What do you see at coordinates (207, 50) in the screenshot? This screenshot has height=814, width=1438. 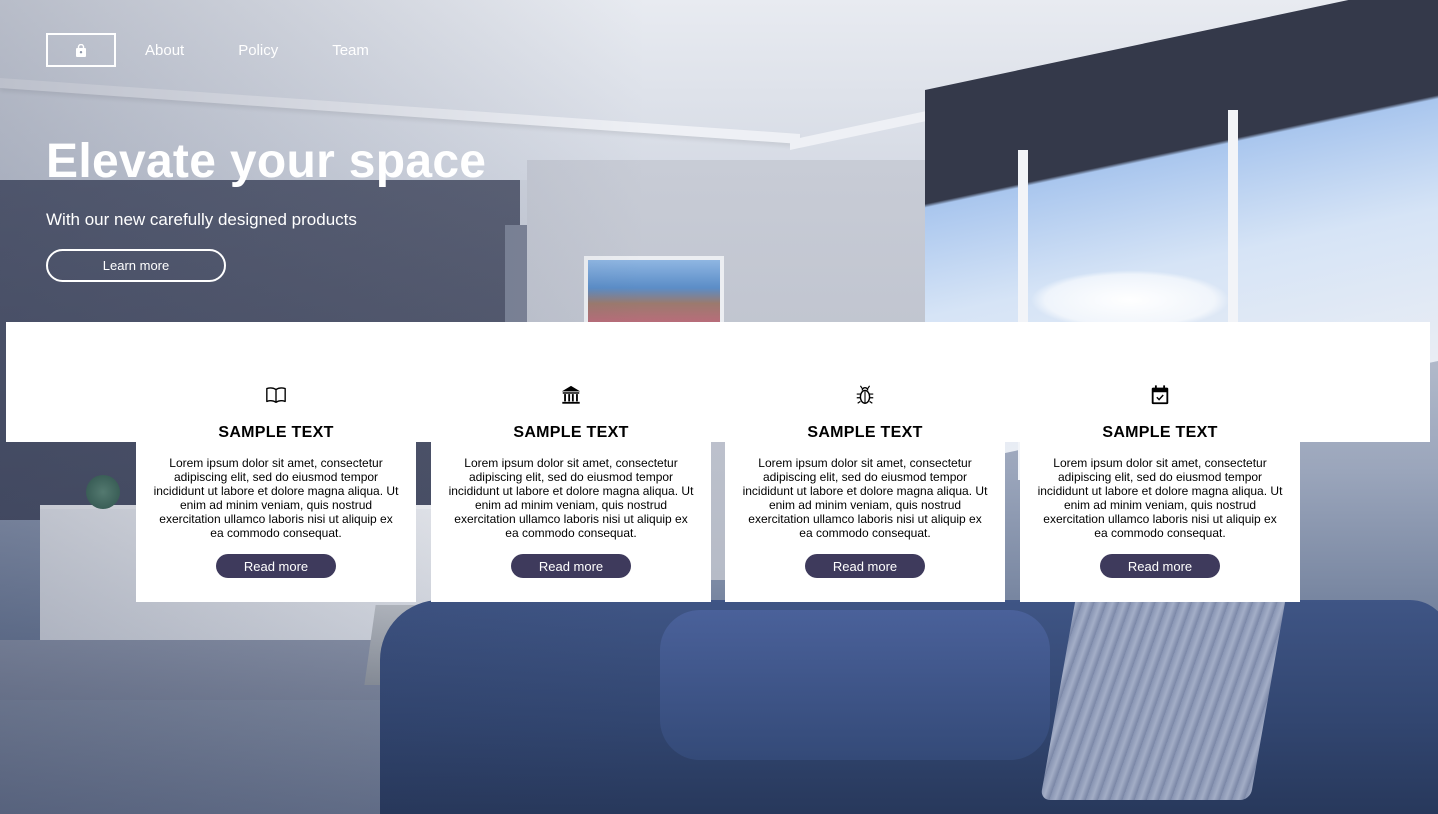 I see `top-nav: About Policy Team` at bounding box center [207, 50].